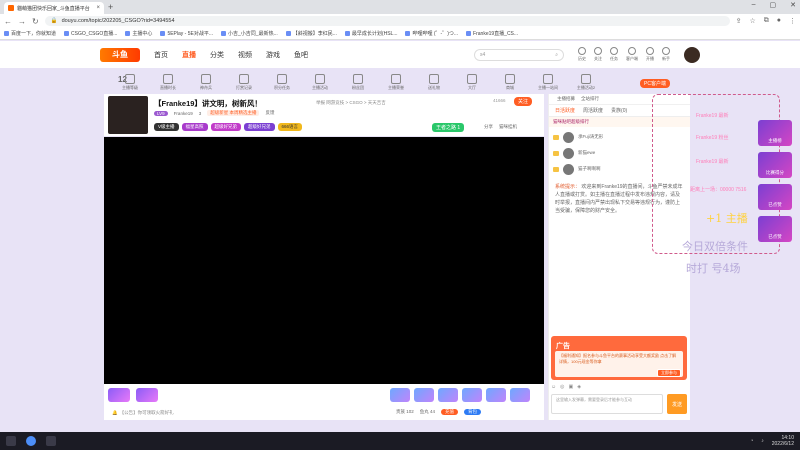  I want to click on minimize-icon: –, so click(754, 5).